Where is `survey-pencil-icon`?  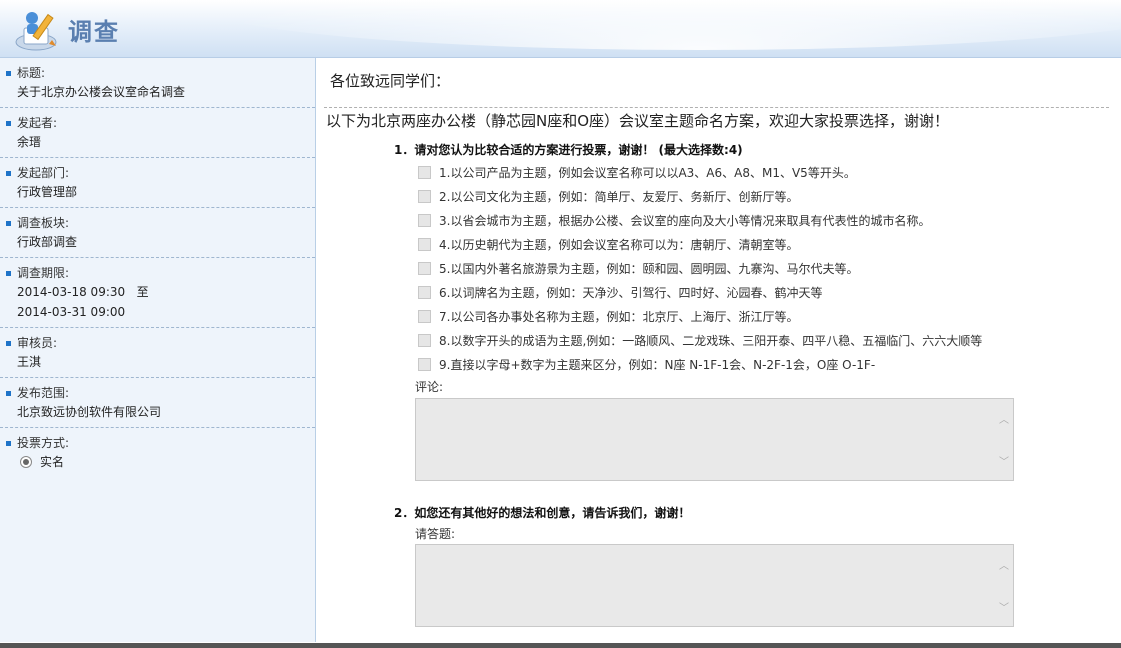
survey-pencil-icon is located at coordinates (36, 31).